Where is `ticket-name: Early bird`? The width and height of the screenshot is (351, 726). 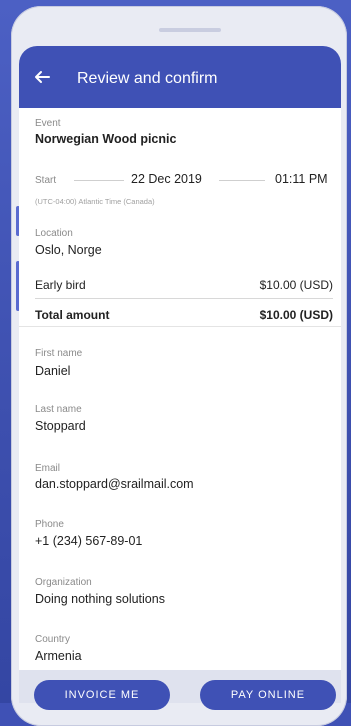 ticket-name: Early bird is located at coordinates (60, 285).